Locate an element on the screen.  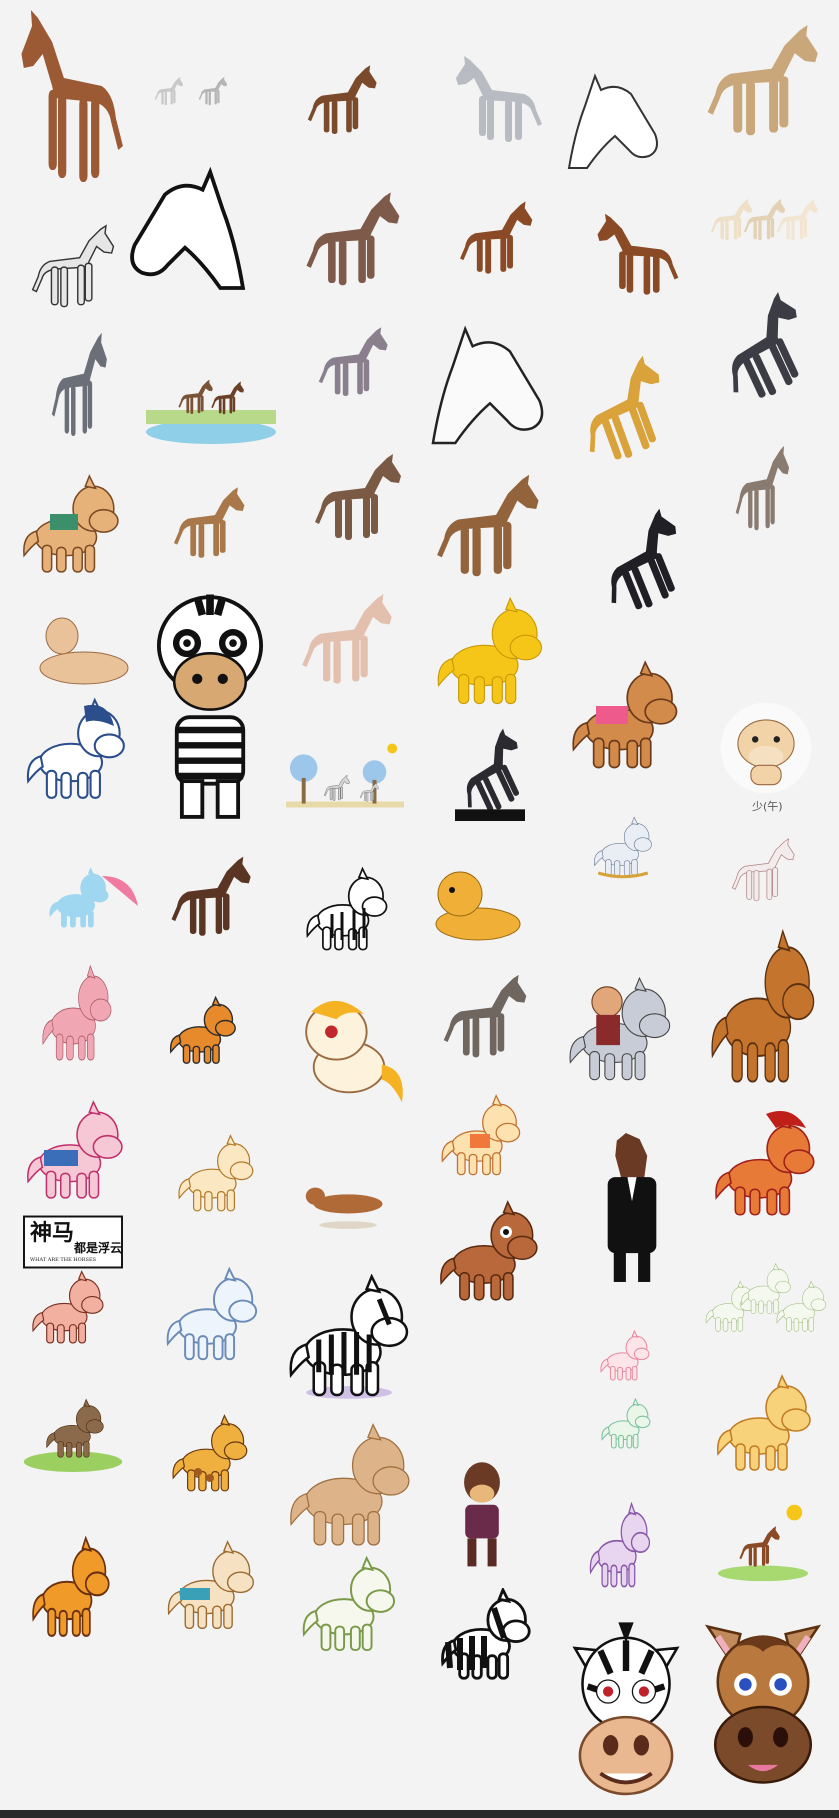
grey-pony-blonde-mane is located at coordinates (486, 1019).